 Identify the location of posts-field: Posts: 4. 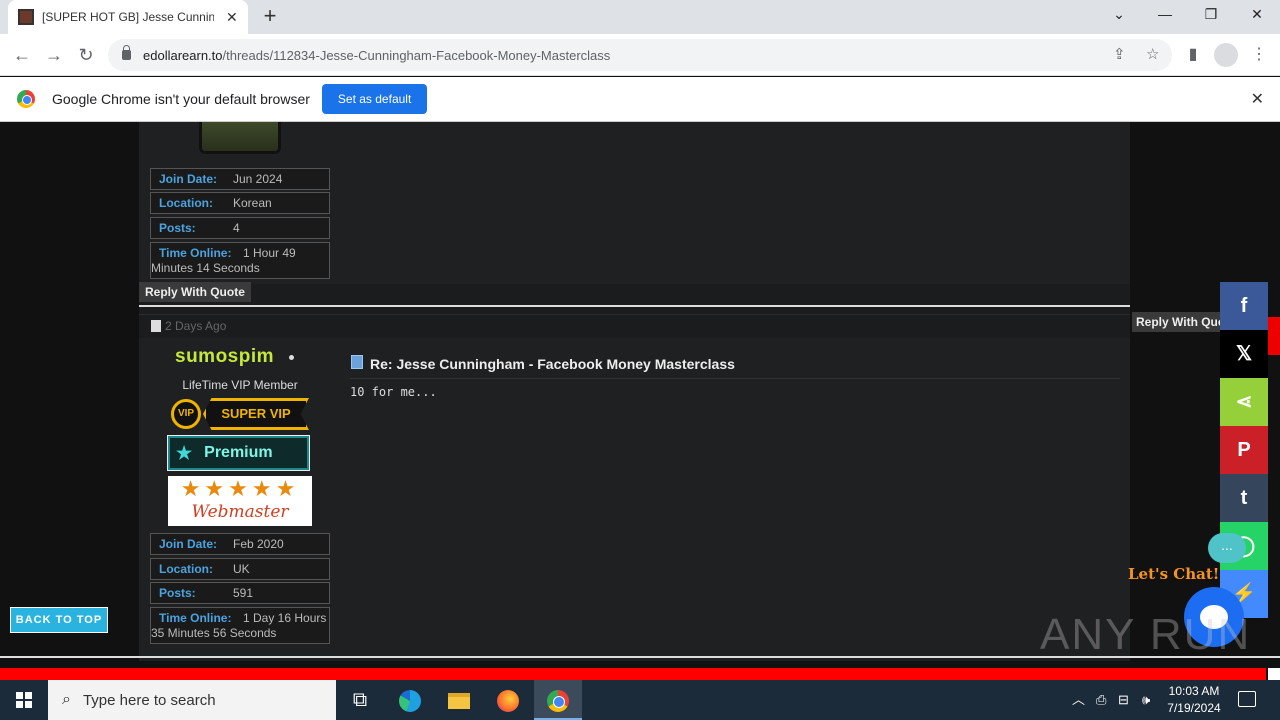
(240, 228).